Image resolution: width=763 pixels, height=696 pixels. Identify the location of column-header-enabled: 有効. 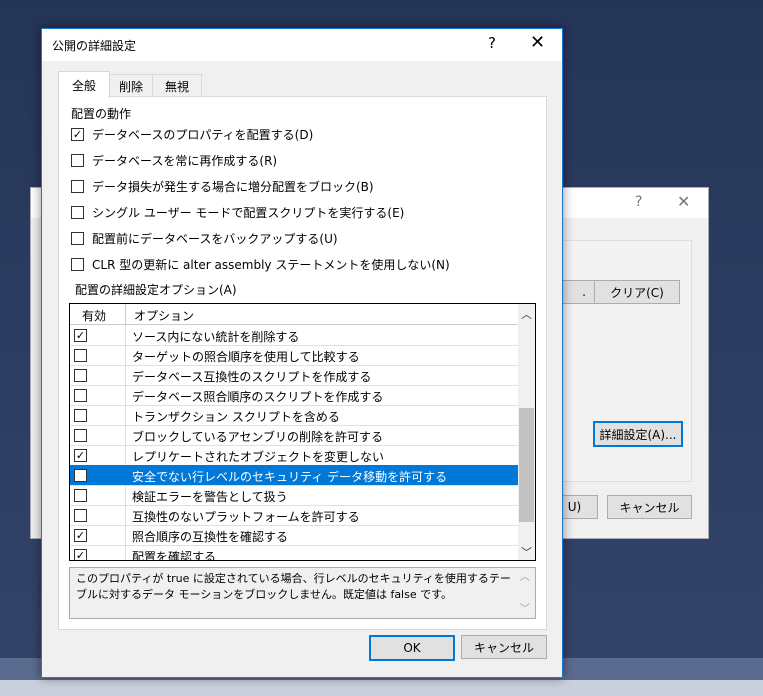
(94, 315).